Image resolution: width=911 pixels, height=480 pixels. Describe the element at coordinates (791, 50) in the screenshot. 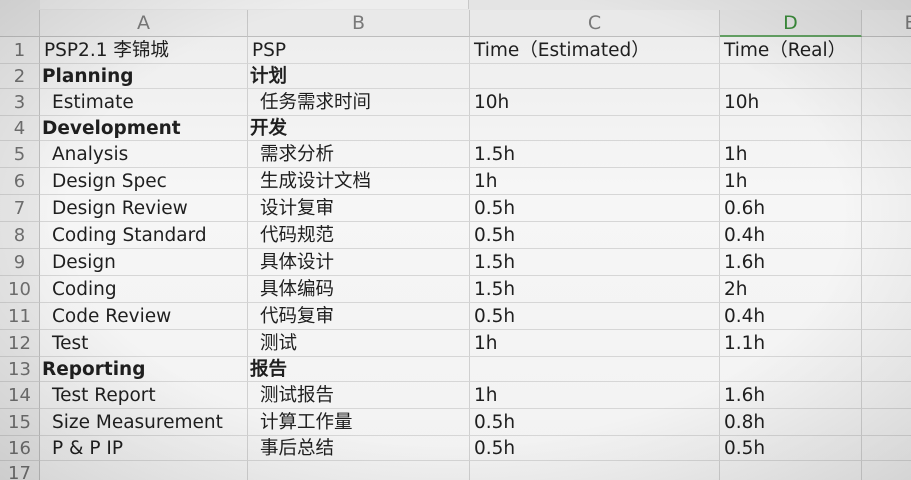

I see `cell-d: Time（Real）` at that location.